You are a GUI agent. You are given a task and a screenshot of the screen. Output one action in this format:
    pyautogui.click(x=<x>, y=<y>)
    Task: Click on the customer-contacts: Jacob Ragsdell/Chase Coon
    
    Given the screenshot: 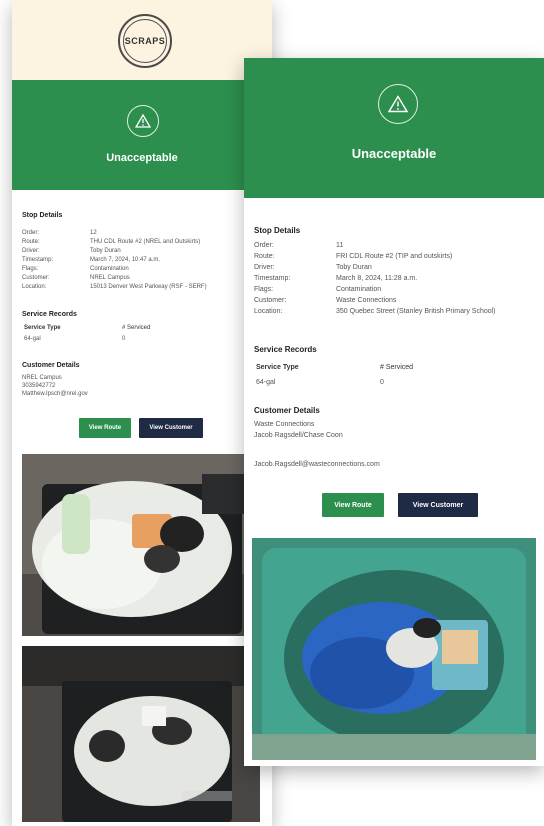 What is the action you would take?
    pyautogui.click(x=298, y=435)
    